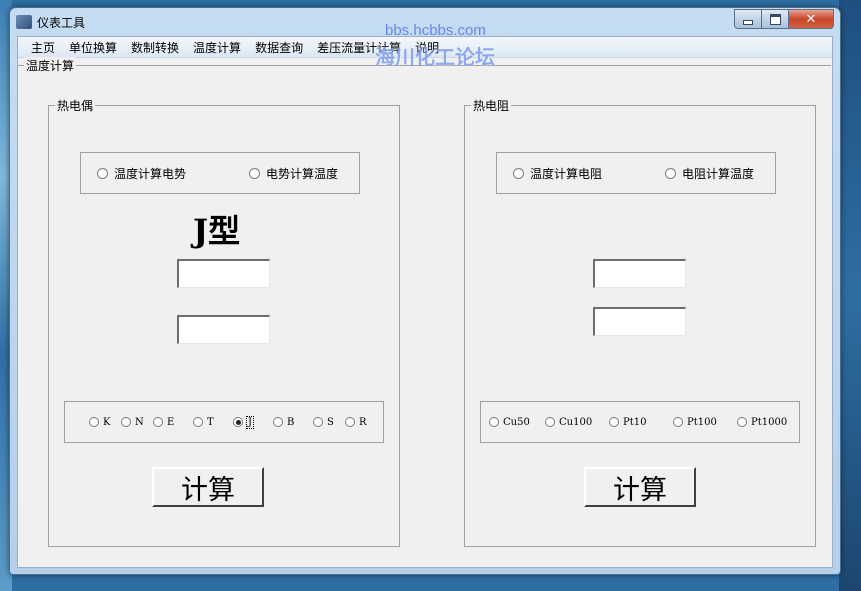 The image size is (861, 591). I want to click on watermark-text: 海川化工论坛, so click(435, 57).